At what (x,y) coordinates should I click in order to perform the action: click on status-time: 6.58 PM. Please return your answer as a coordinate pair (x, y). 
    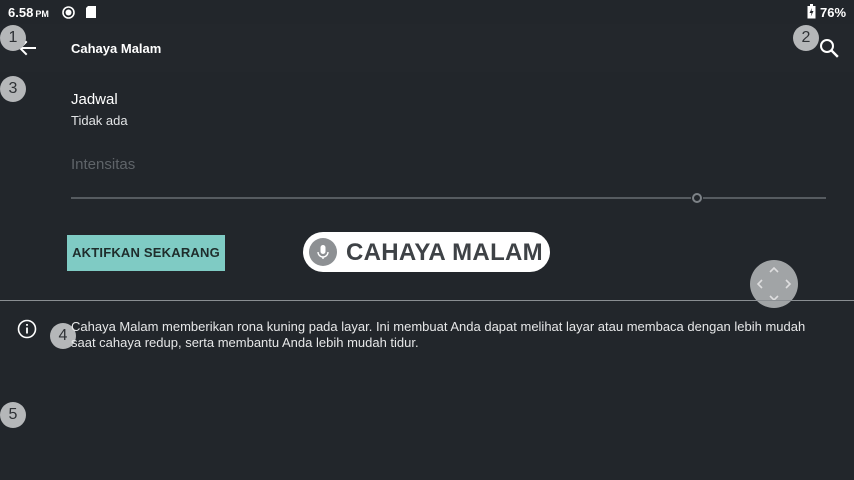
    Looking at the image, I should click on (28, 12).